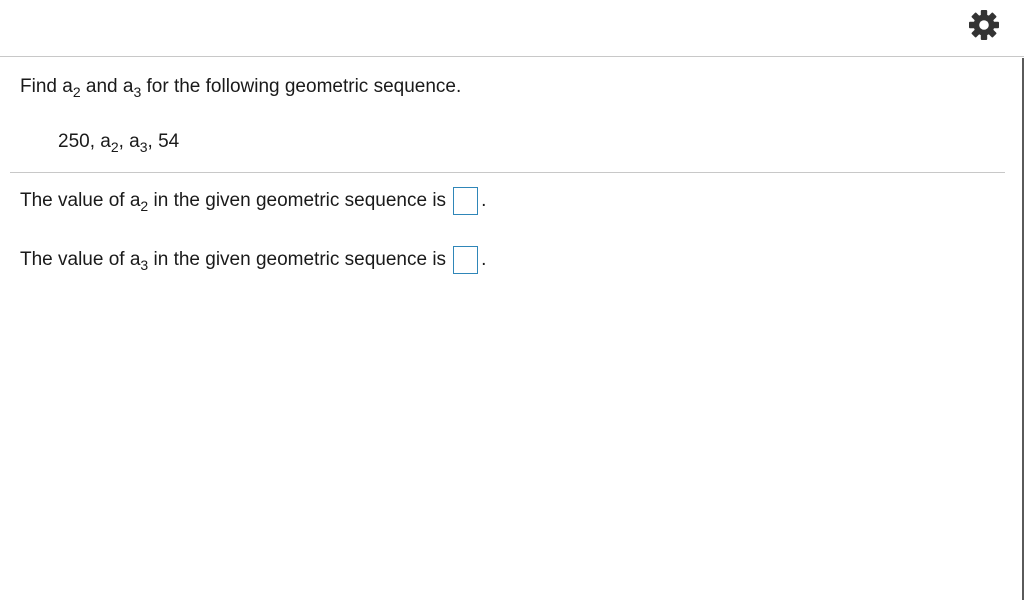  I want to click on sequence-text-part: , 54, so click(163, 141).